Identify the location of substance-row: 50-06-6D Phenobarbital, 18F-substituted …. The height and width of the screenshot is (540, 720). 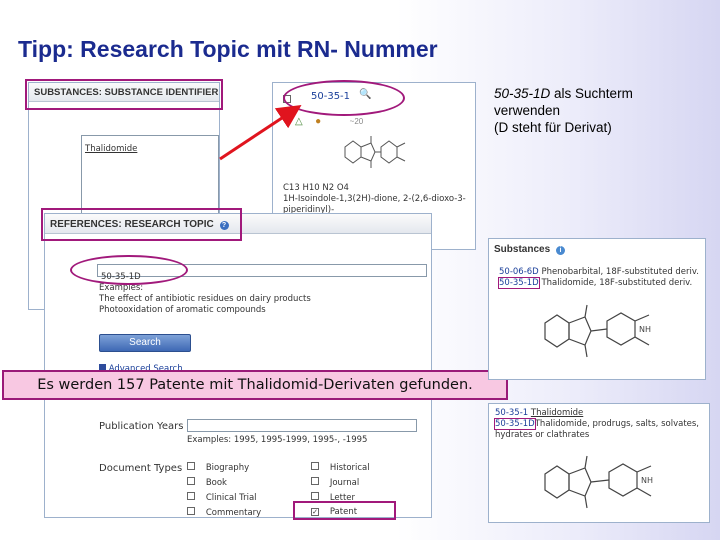
(599, 272).